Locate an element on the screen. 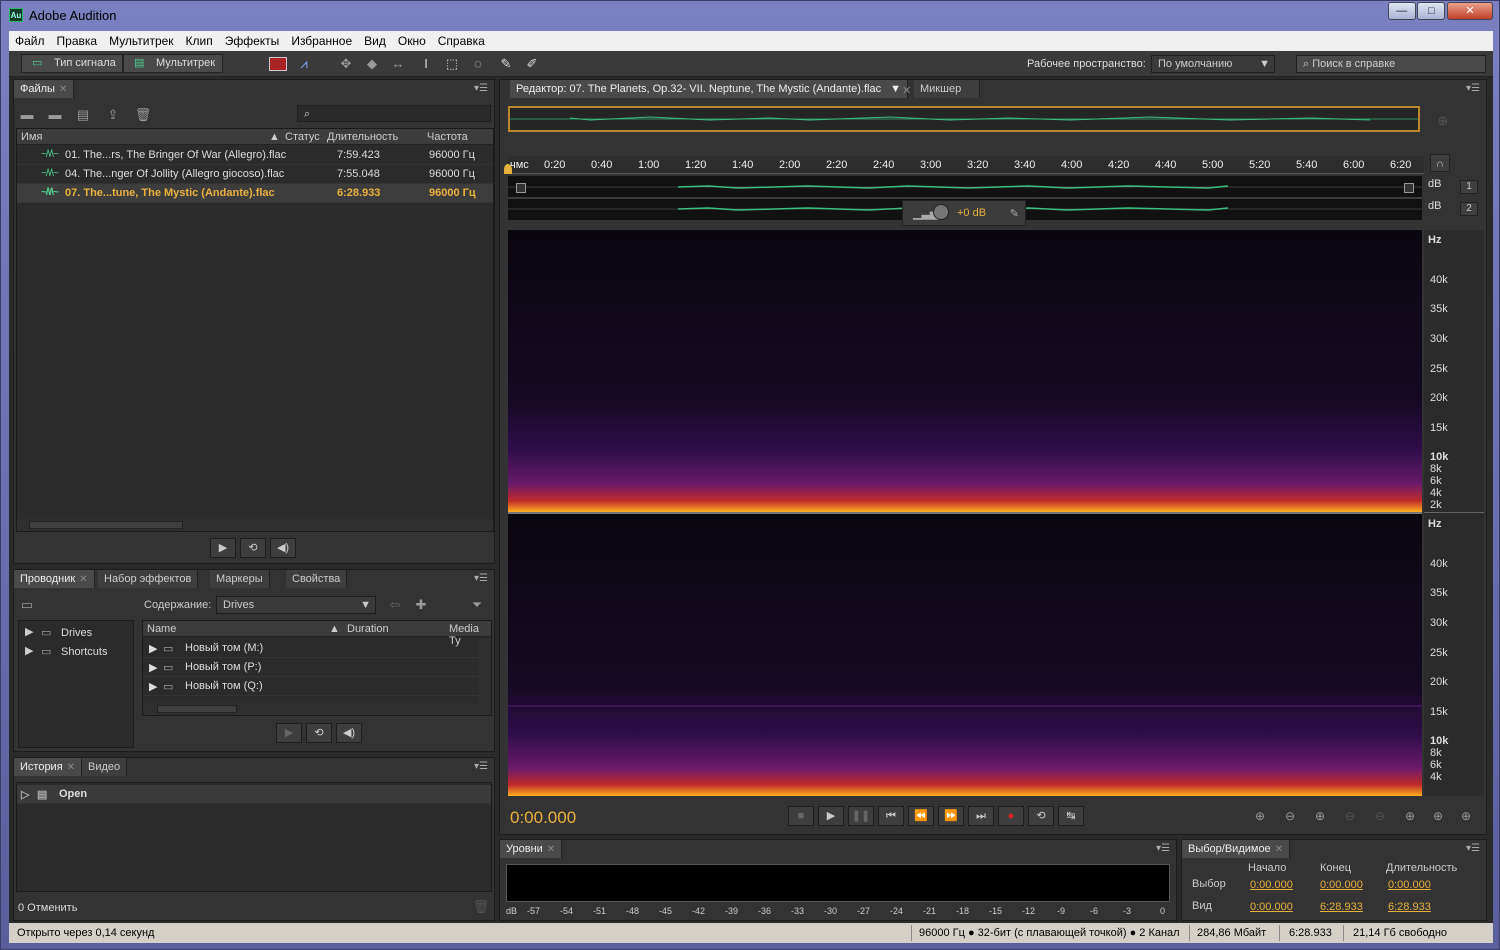 The width and height of the screenshot is (1500, 950). zoom-out-amplitude-icon: ⊖ is located at coordinates (1290, 816).